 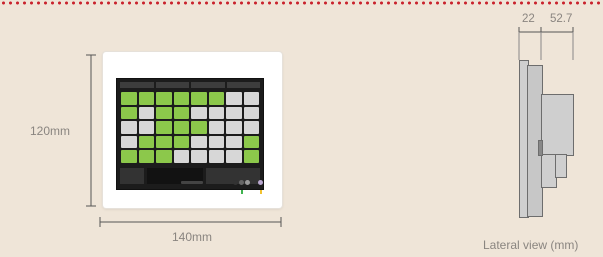 I want to click on width-label: 140mm, so click(x=192, y=237).